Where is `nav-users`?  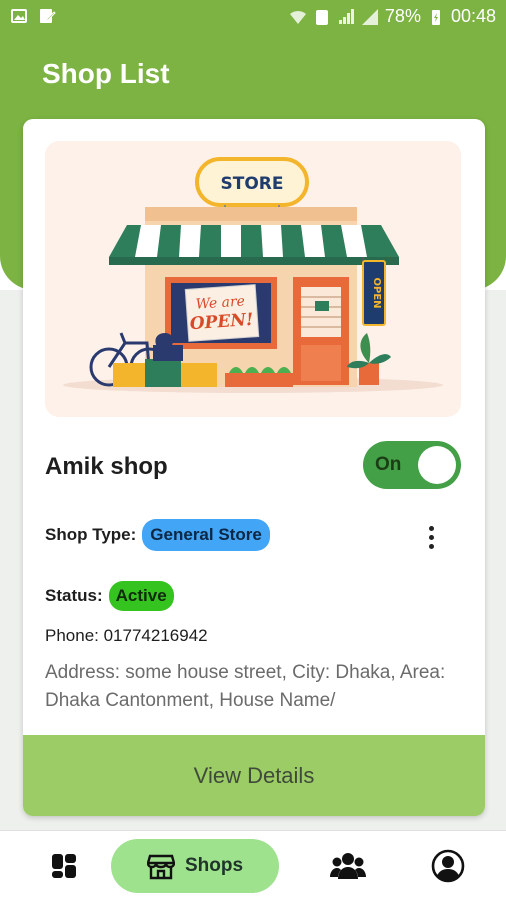 nav-users is located at coordinates (348, 865).